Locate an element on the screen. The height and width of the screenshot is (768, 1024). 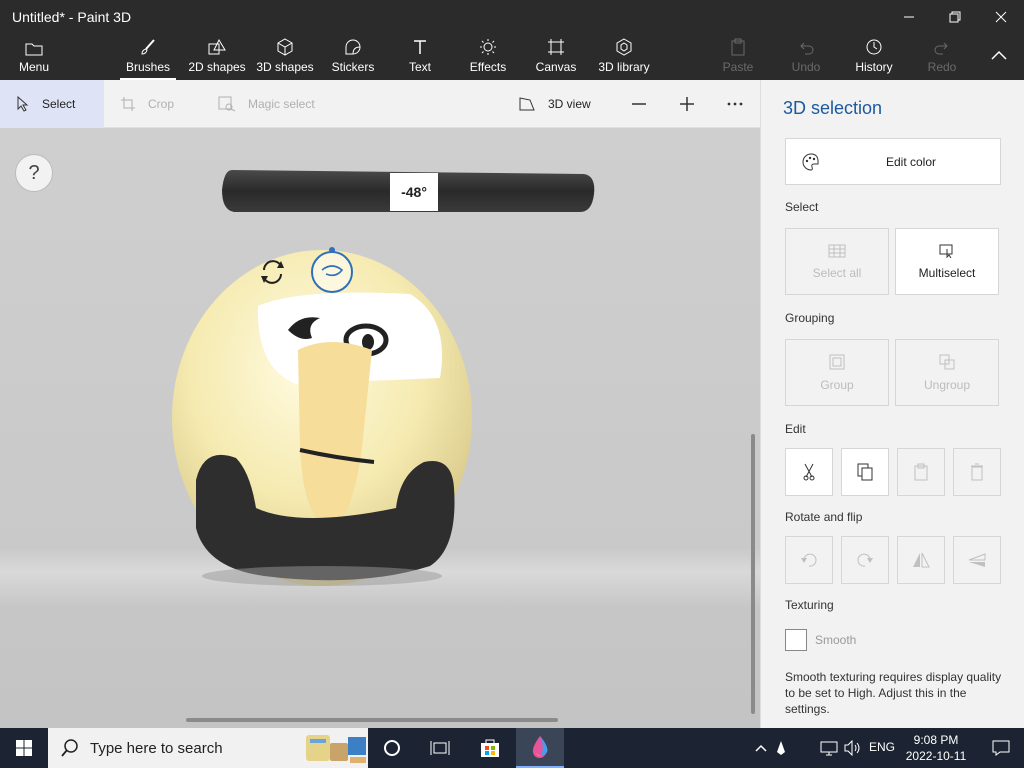
flip-vertical-button is located at coordinates (977, 560).